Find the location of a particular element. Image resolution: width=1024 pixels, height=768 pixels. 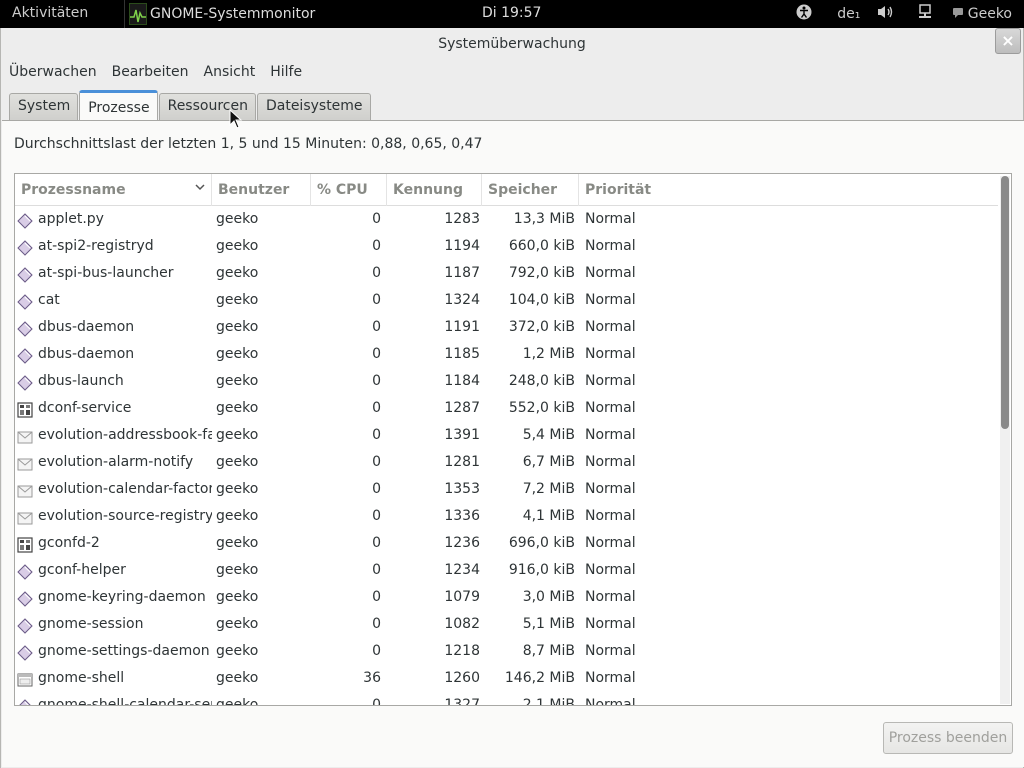

process-name-cell: dconf-service is located at coordinates (113, 408).